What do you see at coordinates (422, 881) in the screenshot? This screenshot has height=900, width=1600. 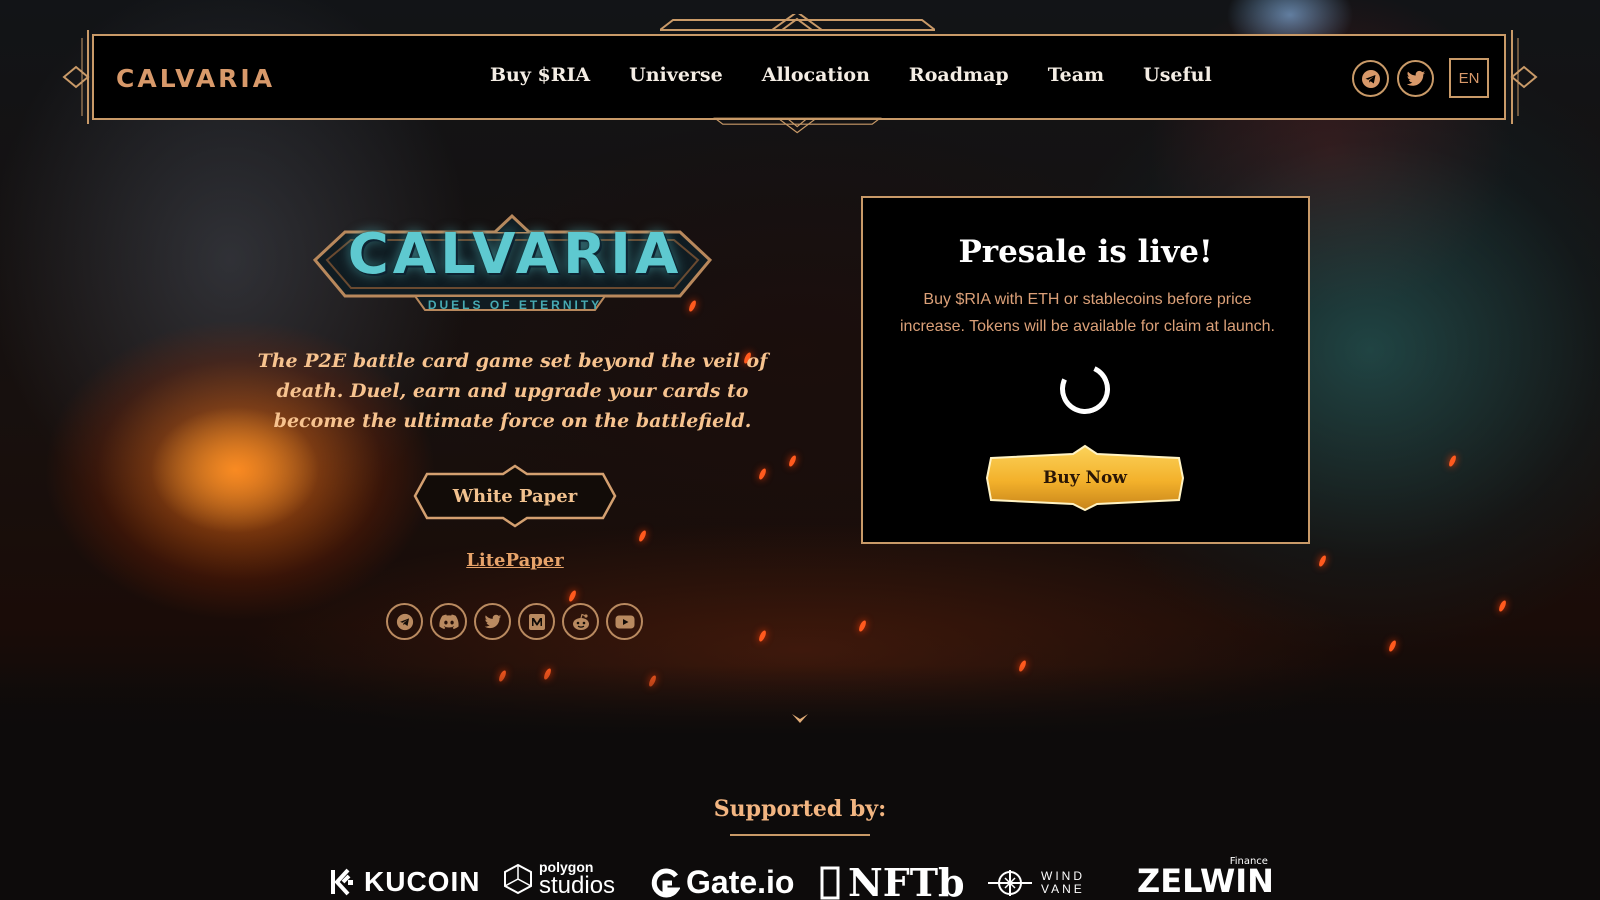 I see `kucoin-wordmark: KUCOIN` at bounding box center [422, 881].